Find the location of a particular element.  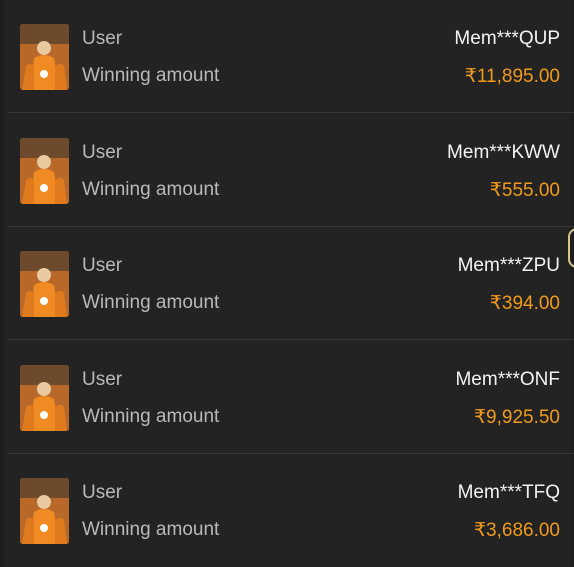

username-value: Mem***ZPU is located at coordinates (508, 265).